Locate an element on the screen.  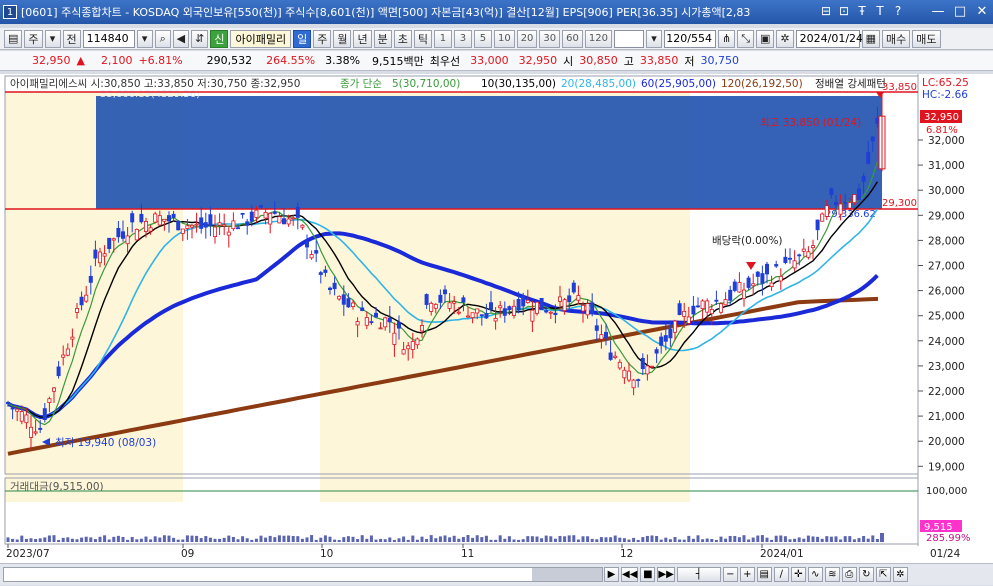
draw-line-icon: ∕ is located at coordinates (781, 574).